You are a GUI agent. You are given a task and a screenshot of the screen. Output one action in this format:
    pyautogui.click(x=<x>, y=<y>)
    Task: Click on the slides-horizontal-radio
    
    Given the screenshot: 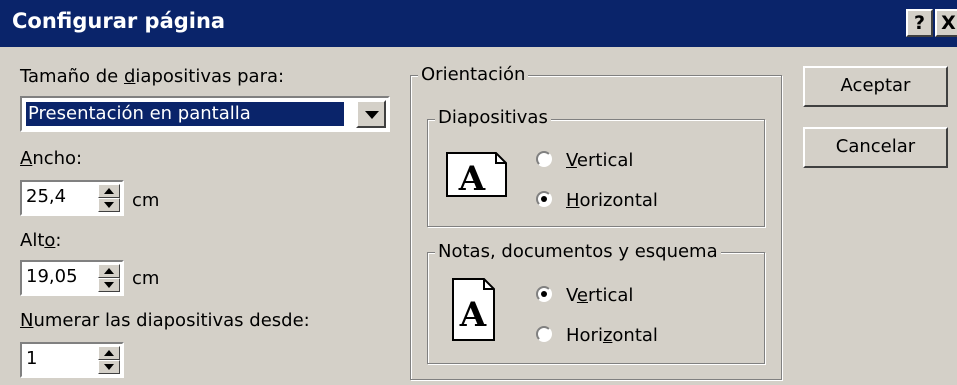 What is the action you would take?
    pyautogui.click(x=544, y=199)
    